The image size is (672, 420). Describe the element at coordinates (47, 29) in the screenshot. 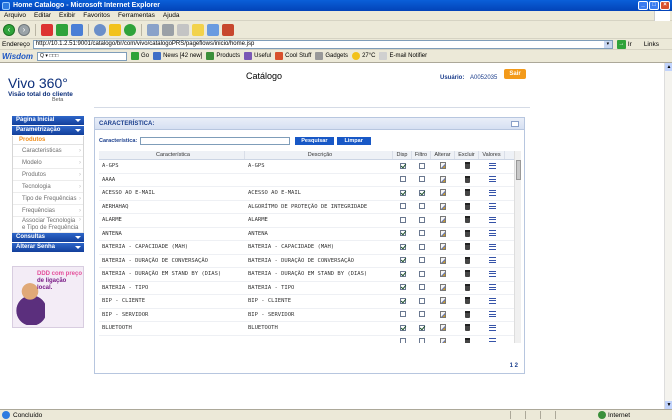

I see `stop-icon` at that location.